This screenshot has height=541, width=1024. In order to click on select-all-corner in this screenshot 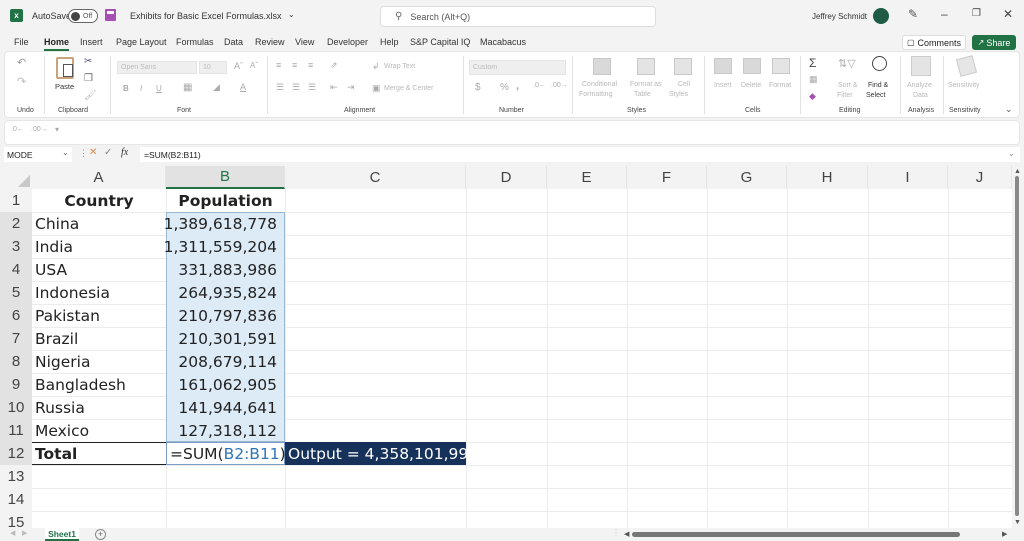, I will do `click(16, 177)`.